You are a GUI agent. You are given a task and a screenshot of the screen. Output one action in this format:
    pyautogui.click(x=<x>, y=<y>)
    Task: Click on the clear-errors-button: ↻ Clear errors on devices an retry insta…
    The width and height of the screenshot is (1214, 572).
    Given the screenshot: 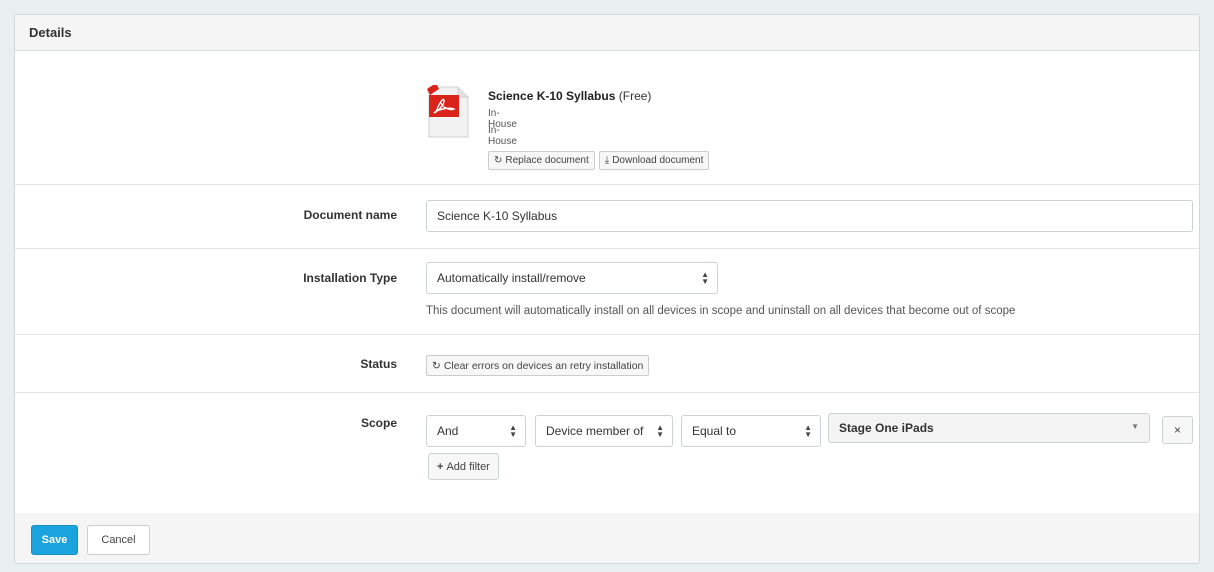 What is the action you would take?
    pyautogui.click(x=538, y=365)
    